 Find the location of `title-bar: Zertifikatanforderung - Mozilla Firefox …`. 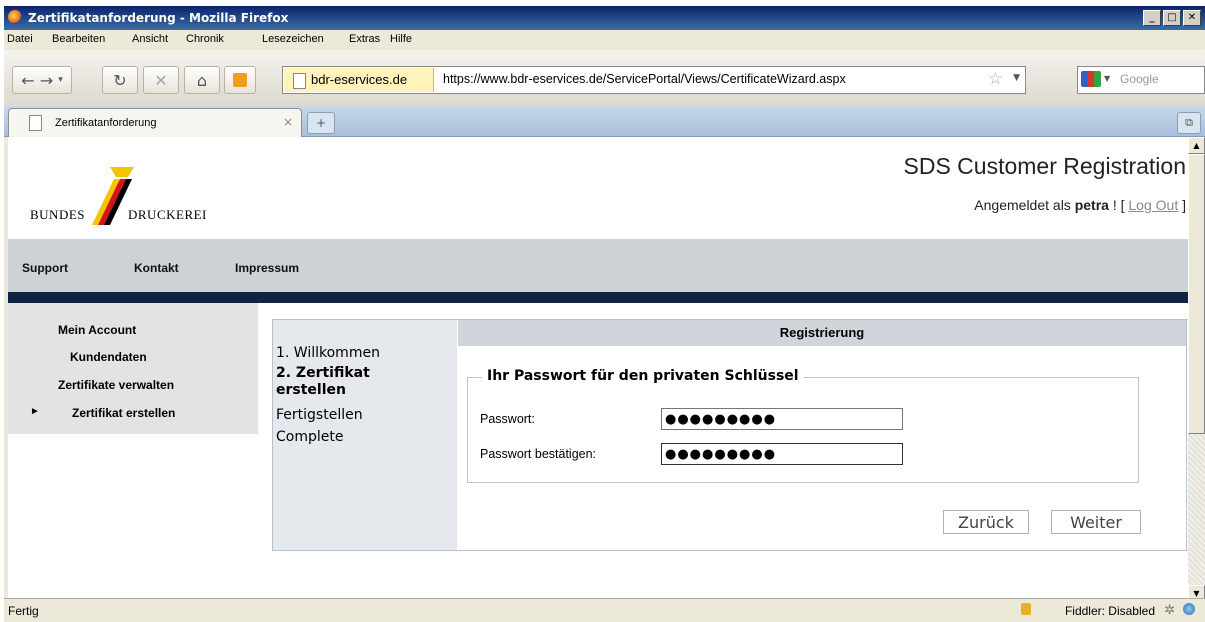

title-bar: Zertifikatanforderung - Mozilla Firefox … is located at coordinates (604, 18).